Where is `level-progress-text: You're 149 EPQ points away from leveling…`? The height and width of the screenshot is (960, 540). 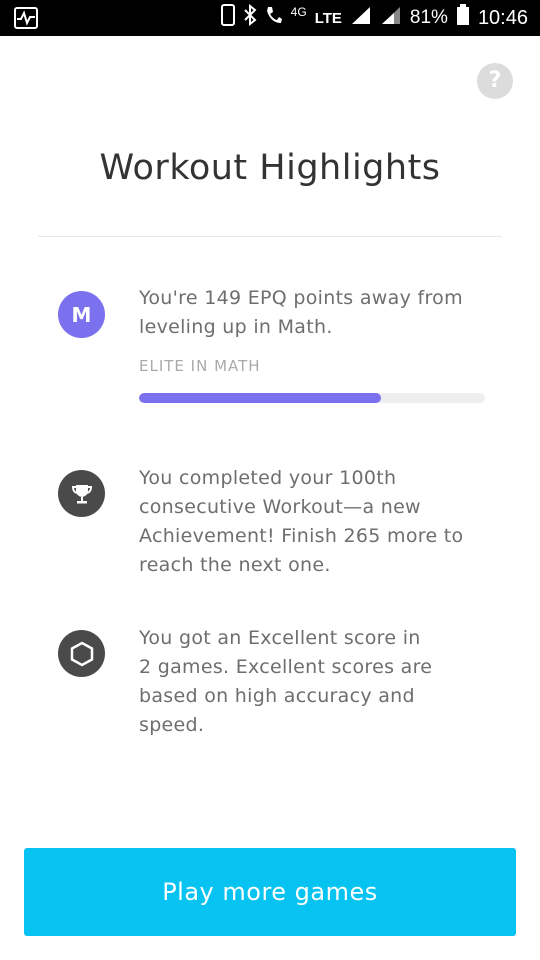
level-progress-text: You're 149 EPQ points away from leveling… is located at coordinates (301, 312).